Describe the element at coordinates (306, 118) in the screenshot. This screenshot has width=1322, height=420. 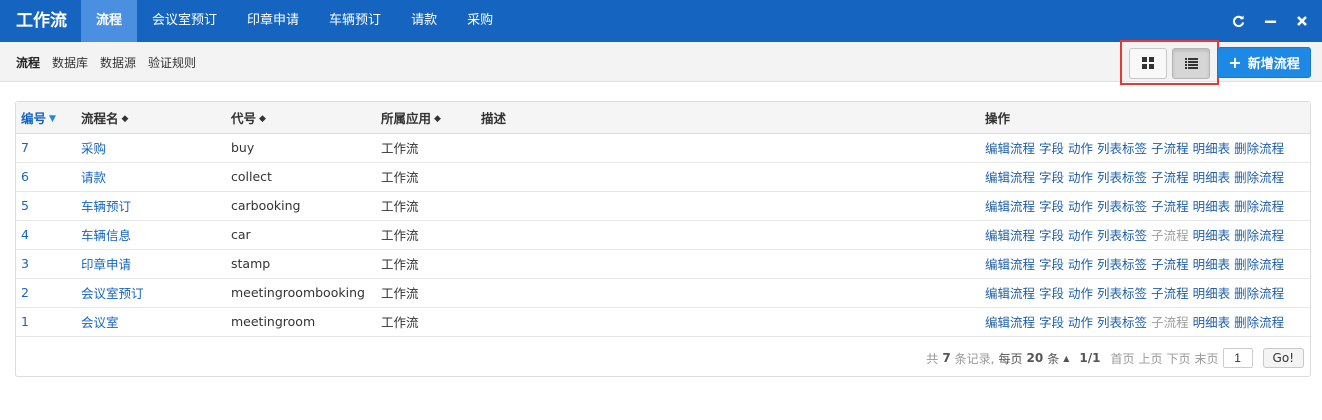
I see `col-header-code: 代号 ◆` at that location.